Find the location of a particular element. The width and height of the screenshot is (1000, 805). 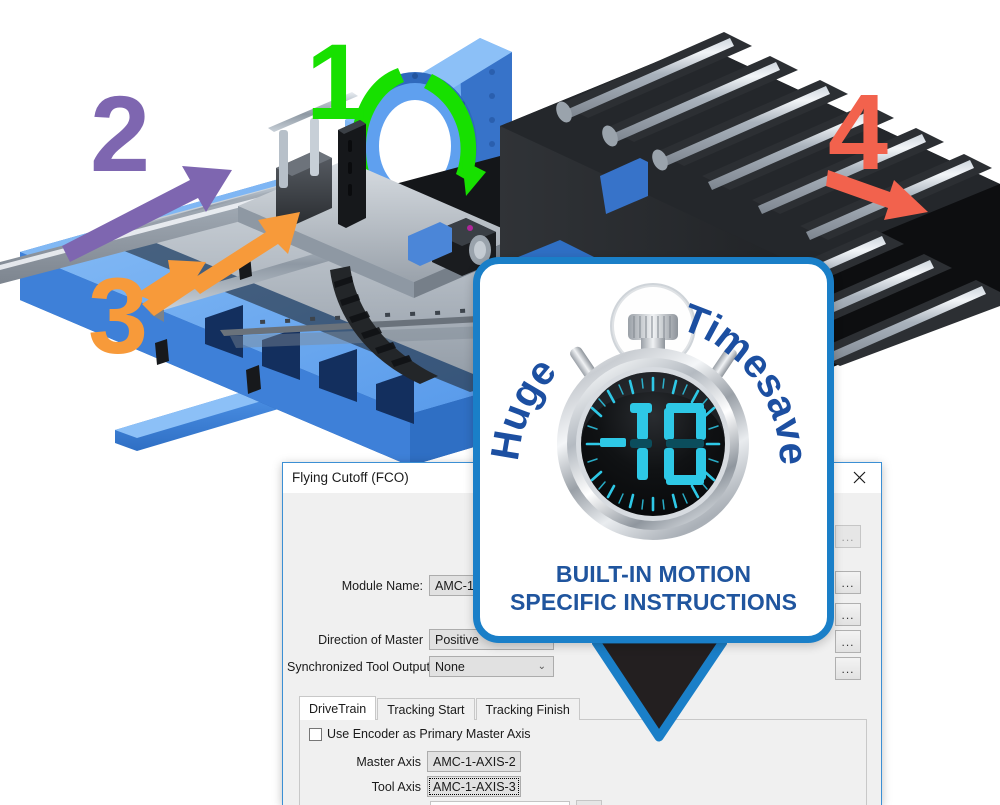

callout-headline-line1: BUILT-IN MOTION is located at coordinates (653, 574).